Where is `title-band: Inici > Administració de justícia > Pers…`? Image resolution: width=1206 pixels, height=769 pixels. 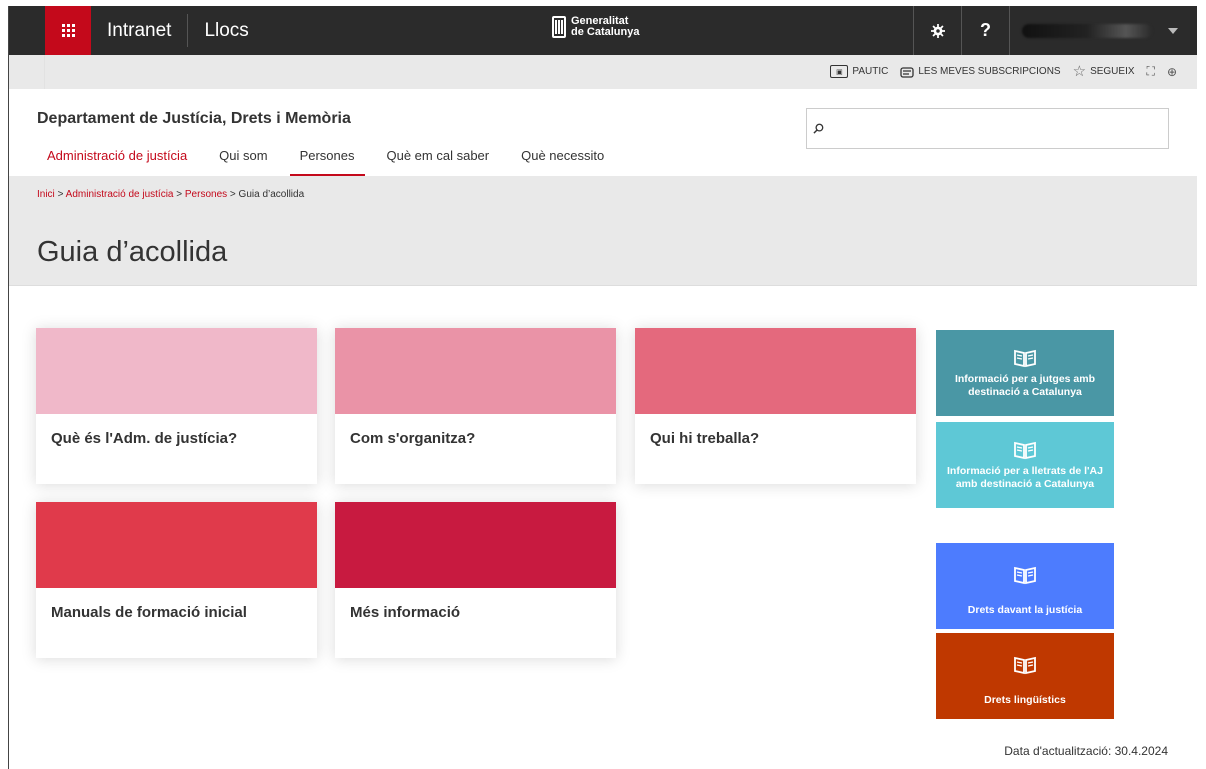
title-band: Inici > Administració de justícia > Pers… is located at coordinates (603, 231).